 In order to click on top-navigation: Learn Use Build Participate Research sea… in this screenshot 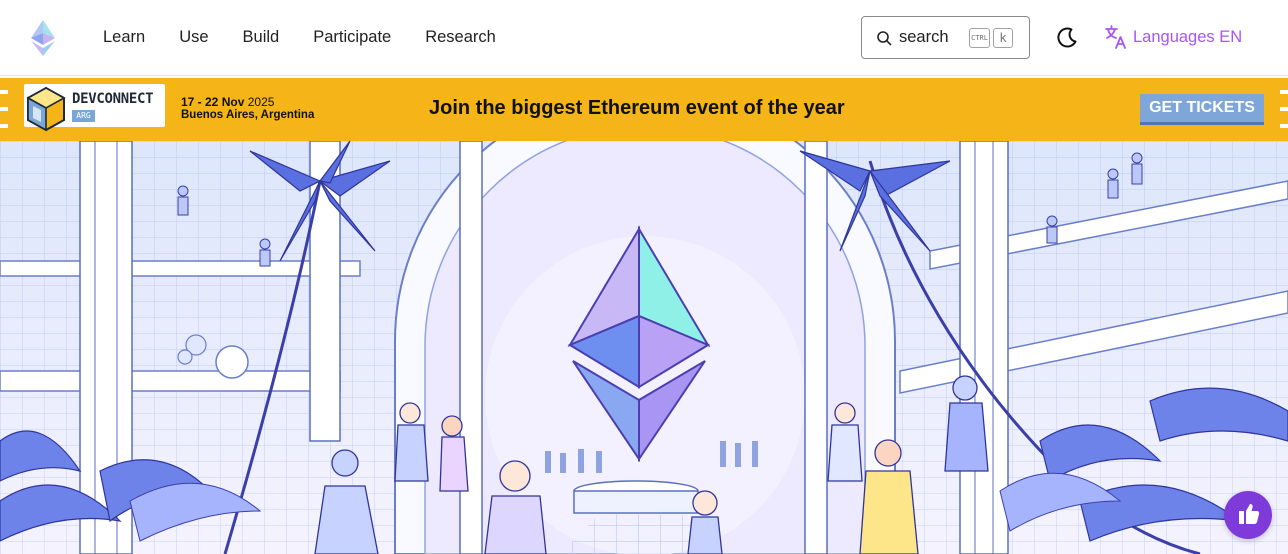, I will do `click(644, 38)`.